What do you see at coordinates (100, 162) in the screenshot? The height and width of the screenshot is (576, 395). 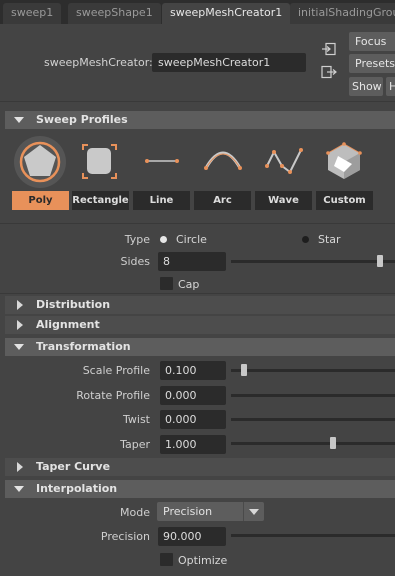 I see `rectangle-profile-icon` at bounding box center [100, 162].